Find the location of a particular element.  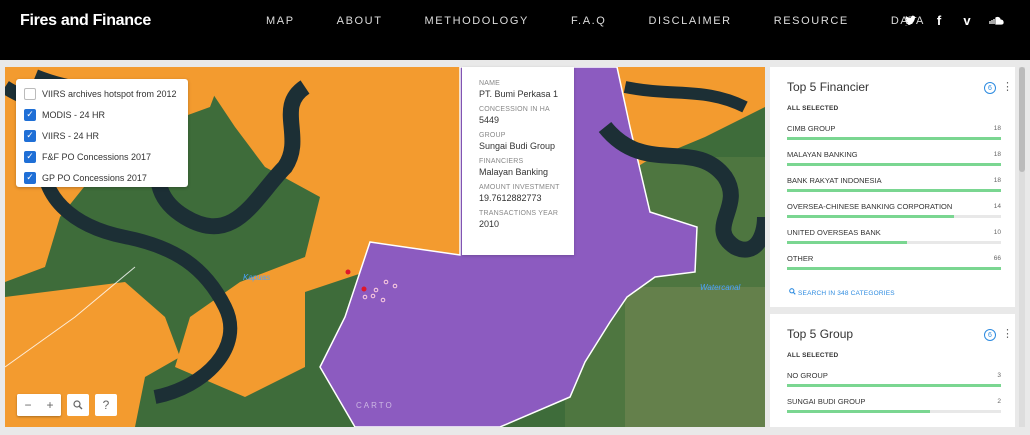

nav-resource: RESOURCE is located at coordinates (811, 21).